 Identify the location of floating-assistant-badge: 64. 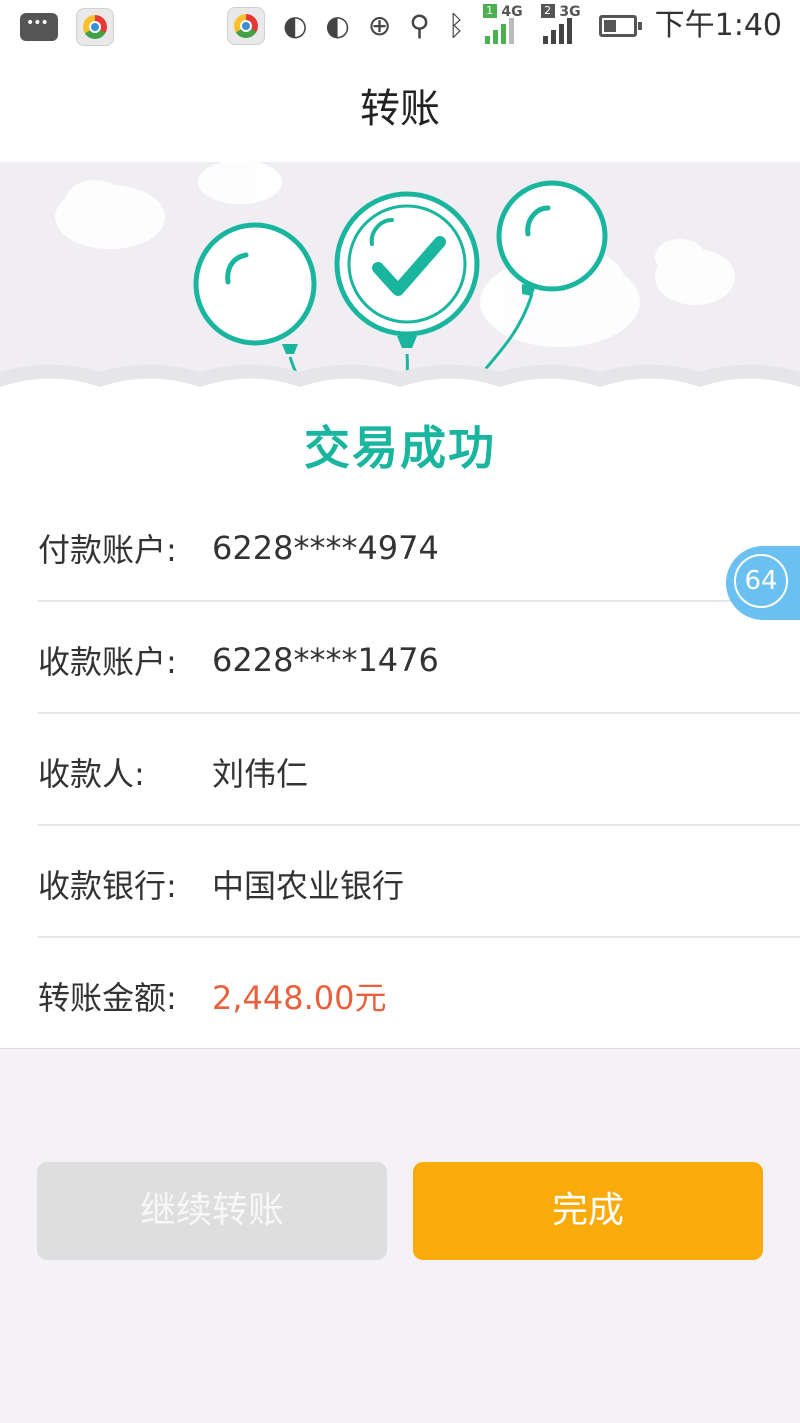
(763, 583).